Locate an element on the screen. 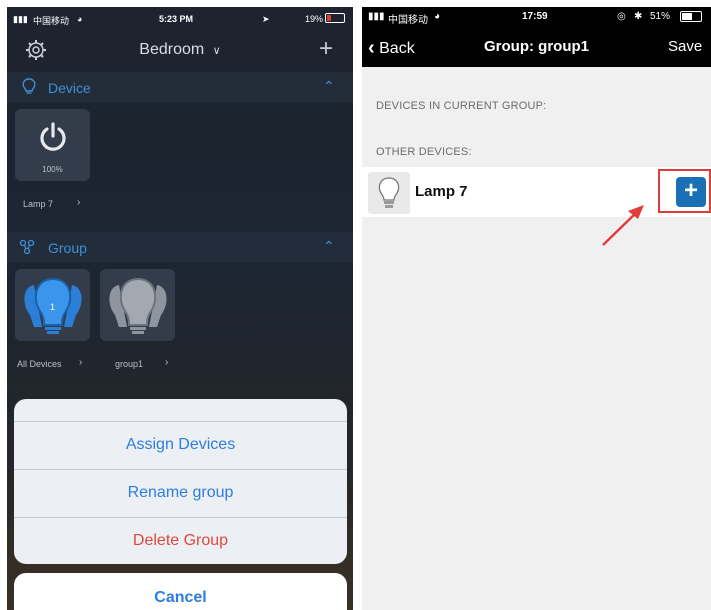 This screenshot has height=610, width=711. group-name-group1: group1 is located at coordinates (129, 364).